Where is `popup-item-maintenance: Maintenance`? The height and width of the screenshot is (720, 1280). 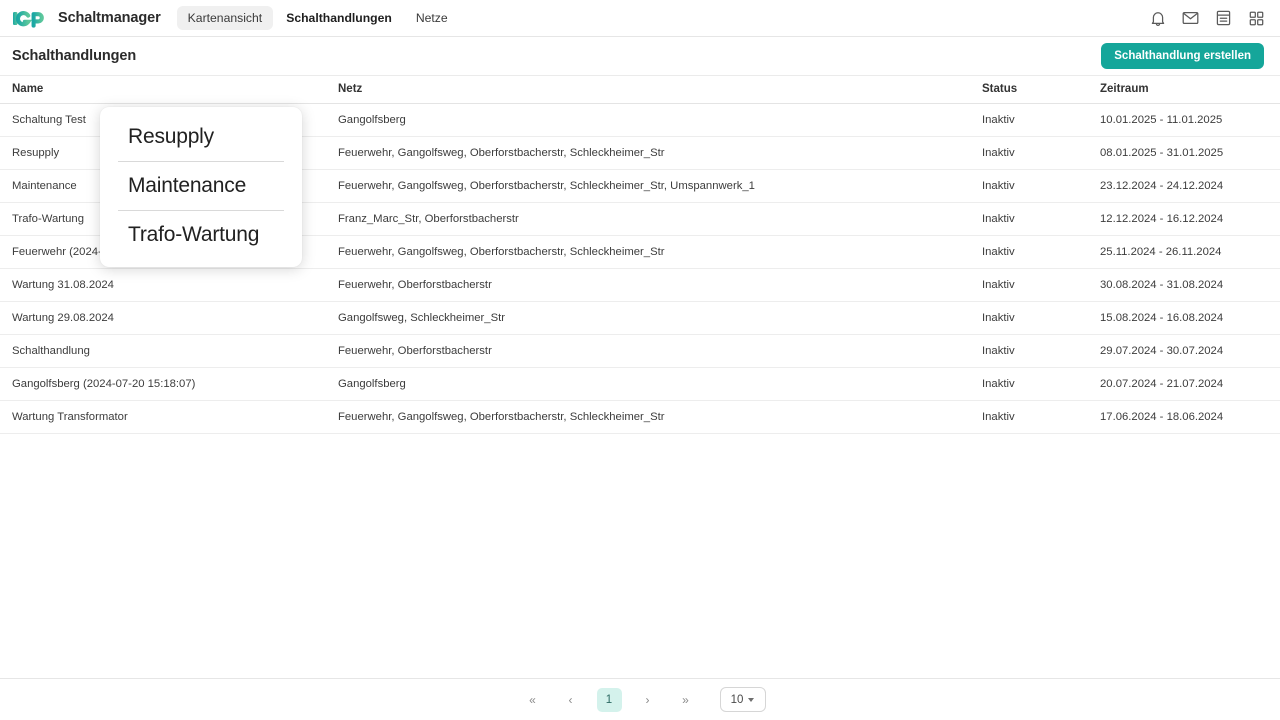
popup-item-maintenance: Maintenance is located at coordinates (201, 186).